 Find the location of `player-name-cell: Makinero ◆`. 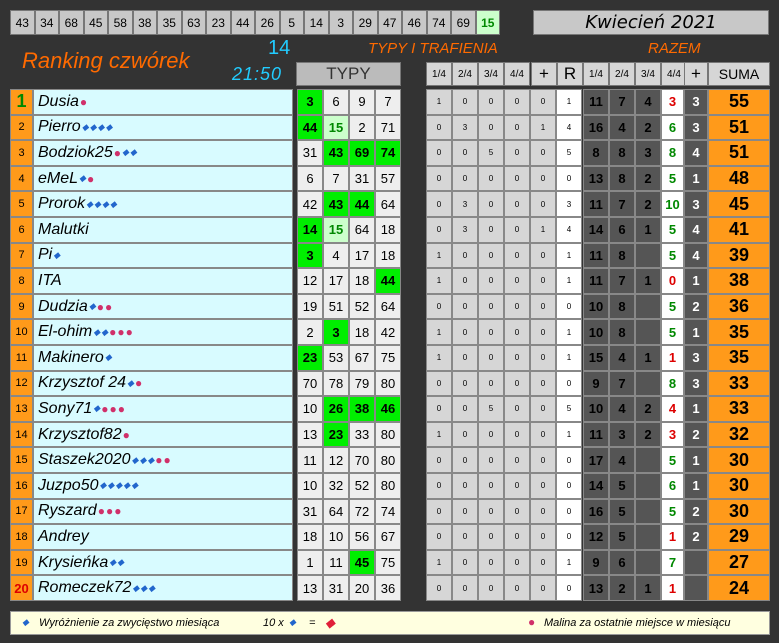

player-name-cell: Makinero ◆ is located at coordinates (163, 358).